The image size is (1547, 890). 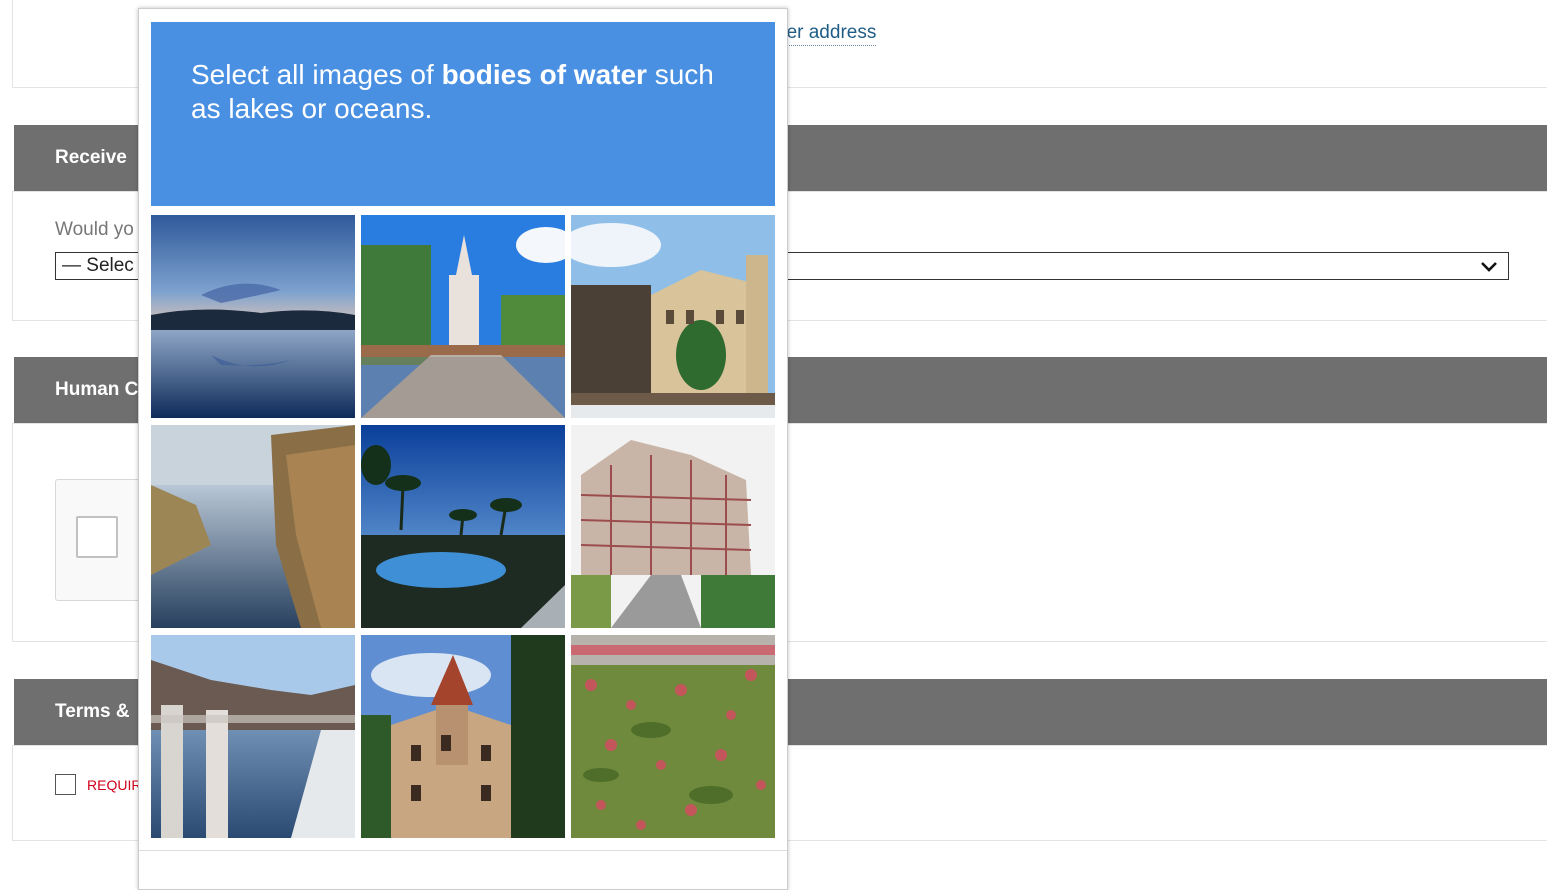 What do you see at coordinates (1489, 268) in the screenshot?
I see `chevron-down-icon` at bounding box center [1489, 268].